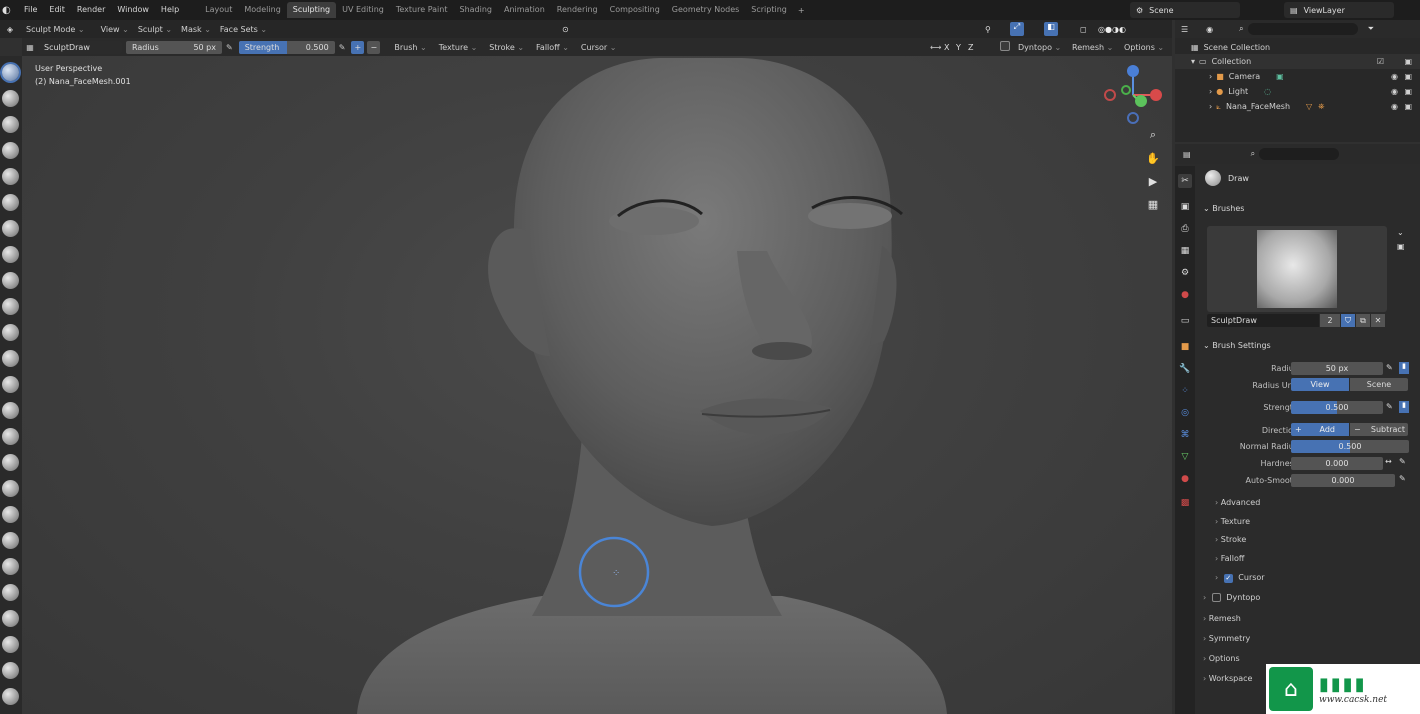  I want to click on brush-preview-list-icon: ▣, so click(1401, 246).